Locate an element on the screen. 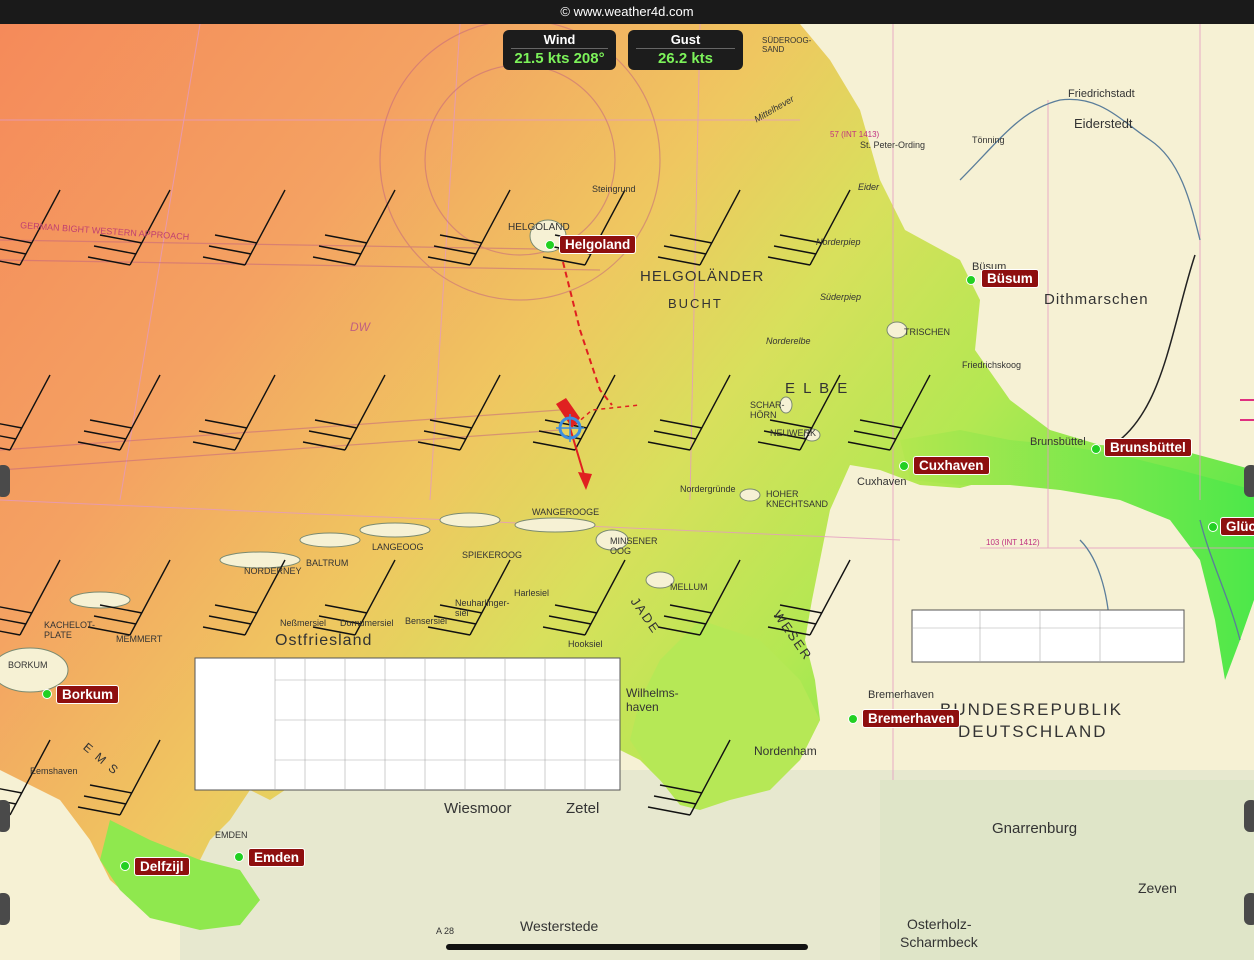 This screenshot has width=1254, height=960. road-a28: A 28 is located at coordinates (445, 931).